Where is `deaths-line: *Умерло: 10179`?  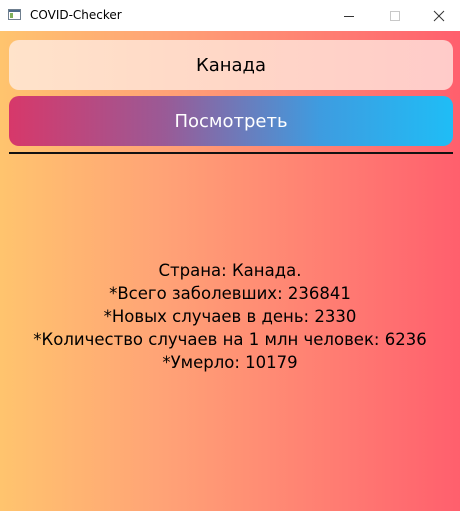
deaths-line: *Умерло: 10179 is located at coordinates (230, 362).